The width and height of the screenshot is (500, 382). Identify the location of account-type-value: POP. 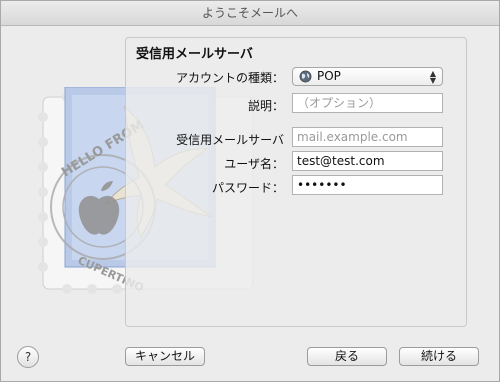
(329, 76).